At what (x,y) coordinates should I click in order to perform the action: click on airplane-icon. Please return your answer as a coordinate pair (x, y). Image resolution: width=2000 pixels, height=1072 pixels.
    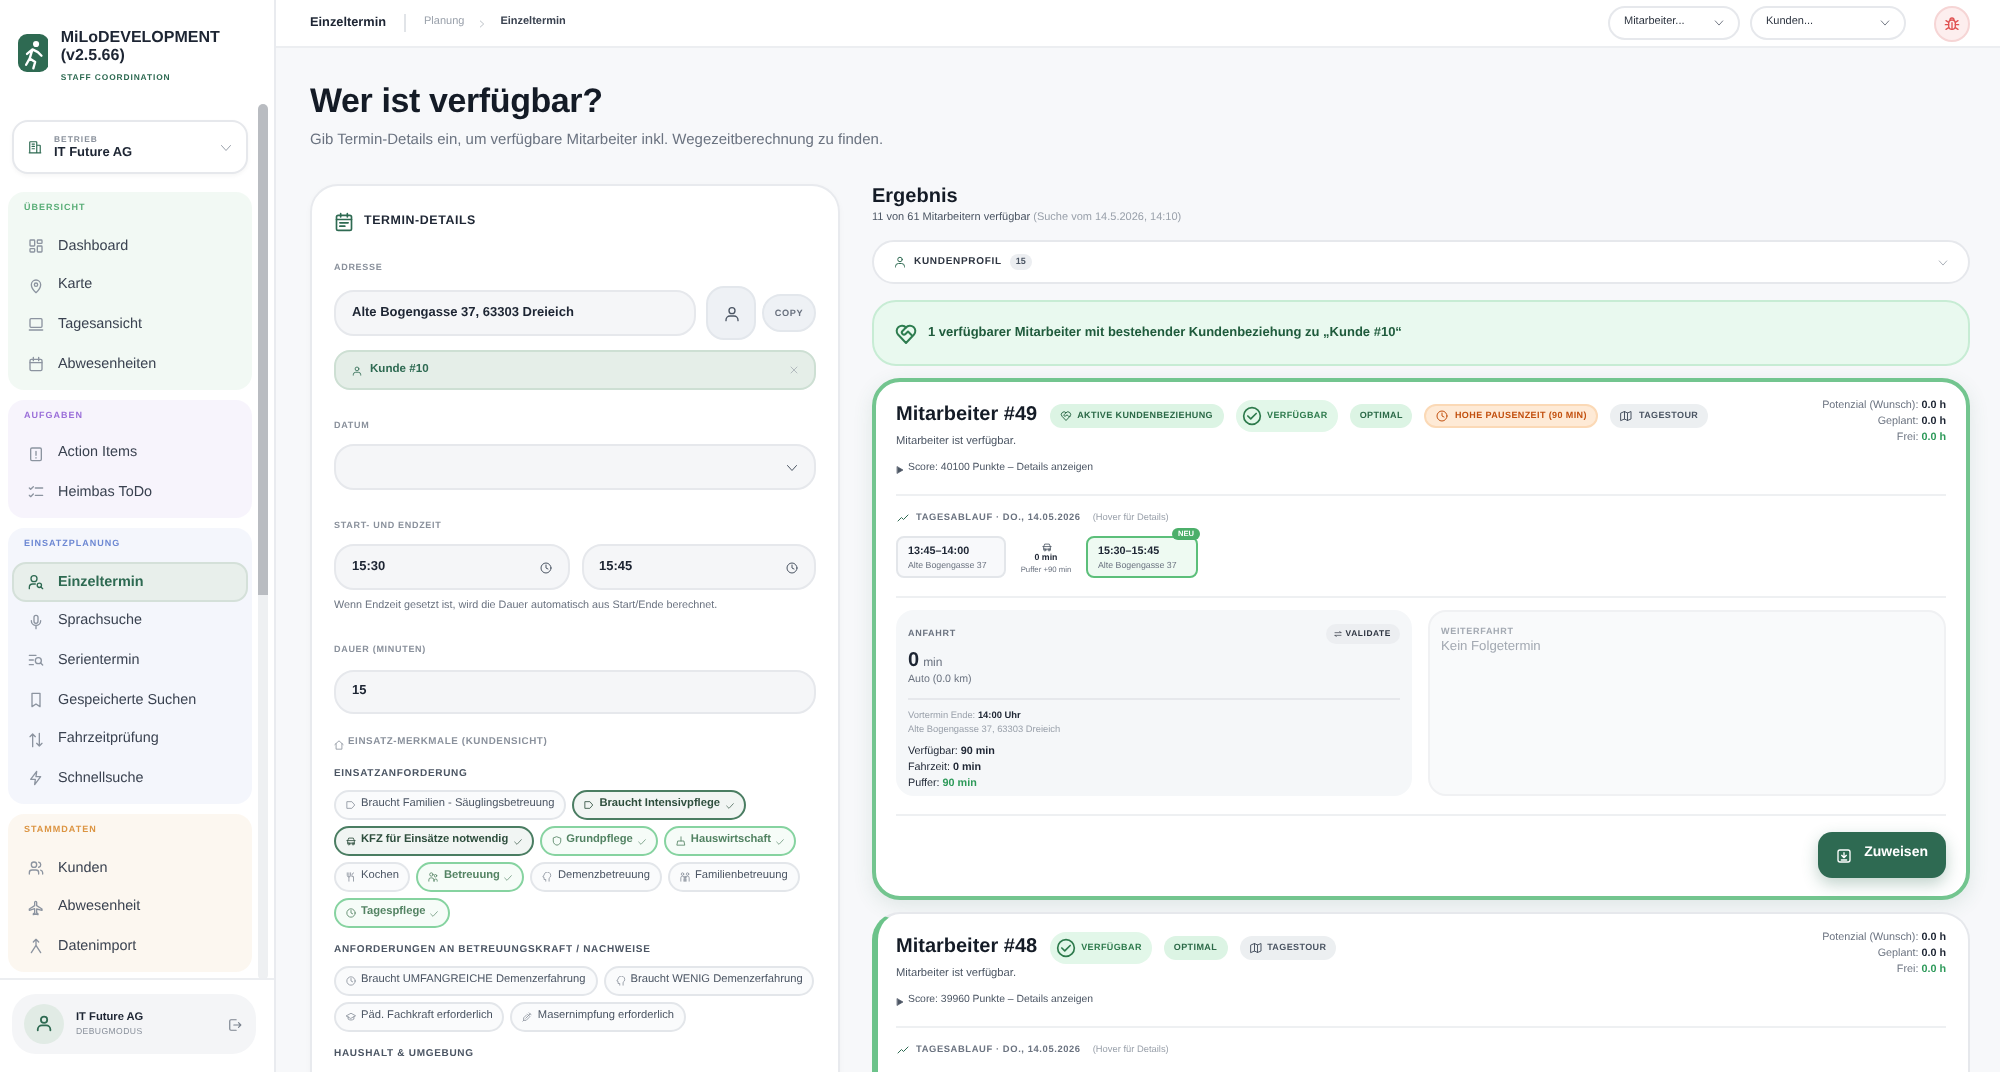
    Looking at the image, I should click on (36, 907).